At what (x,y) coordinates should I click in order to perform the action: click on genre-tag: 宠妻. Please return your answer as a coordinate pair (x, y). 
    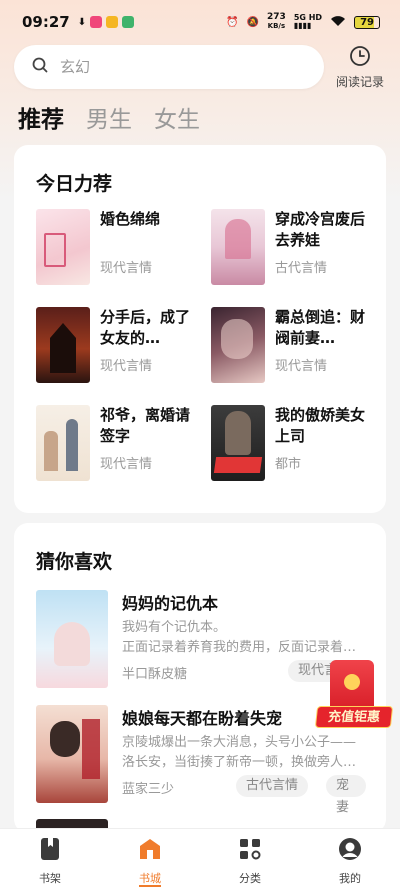
    Looking at the image, I should click on (346, 795).